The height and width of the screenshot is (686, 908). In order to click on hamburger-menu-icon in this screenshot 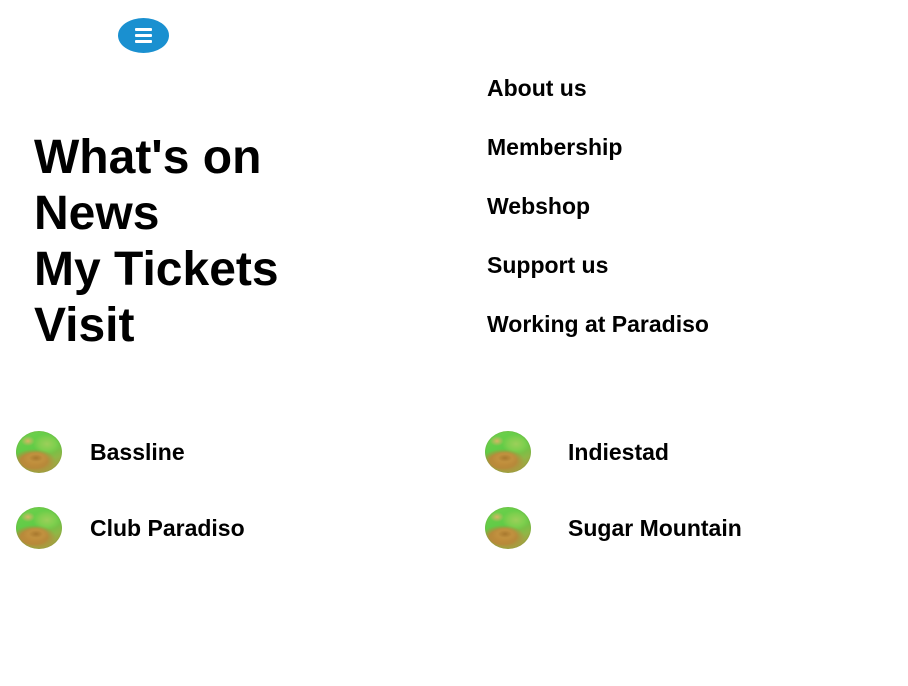, I will do `click(143, 35)`.